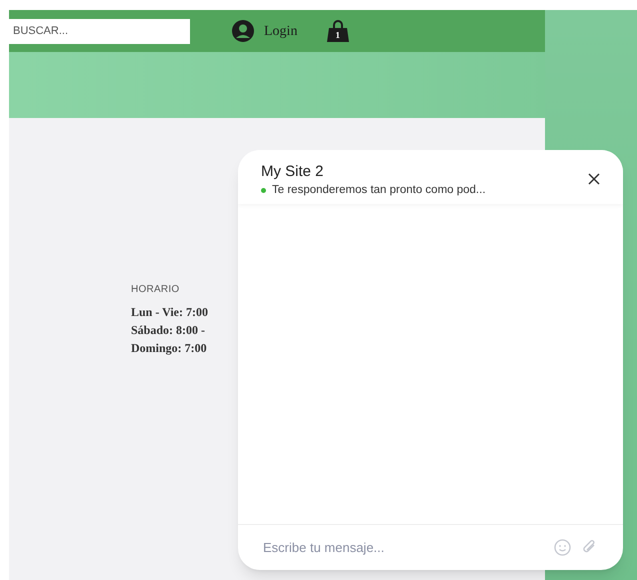 The height and width of the screenshot is (580, 637). What do you see at coordinates (594, 179) in the screenshot?
I see `close-icon` at bounding box center [594, 179].